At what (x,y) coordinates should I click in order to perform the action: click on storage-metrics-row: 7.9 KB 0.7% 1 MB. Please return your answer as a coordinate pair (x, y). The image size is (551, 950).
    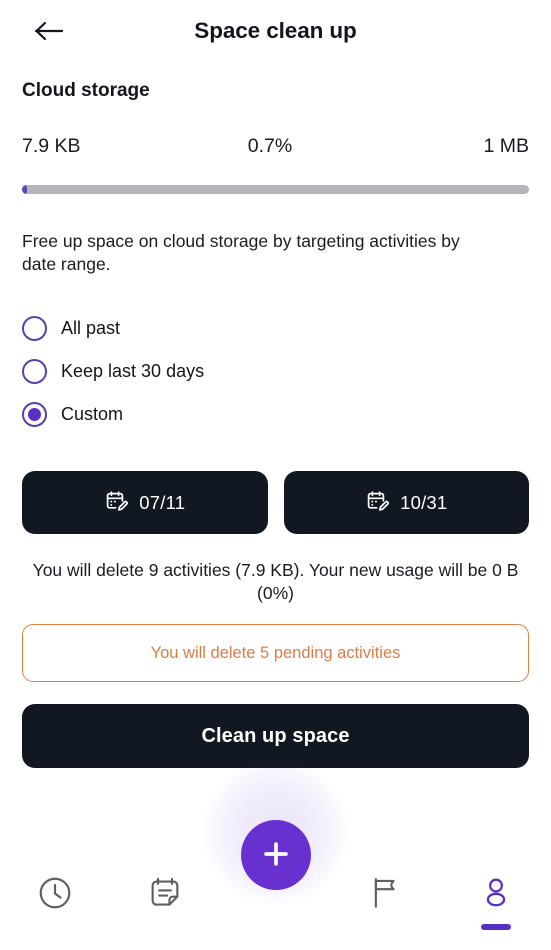
    Looking at the image, I should click on (275, 146).